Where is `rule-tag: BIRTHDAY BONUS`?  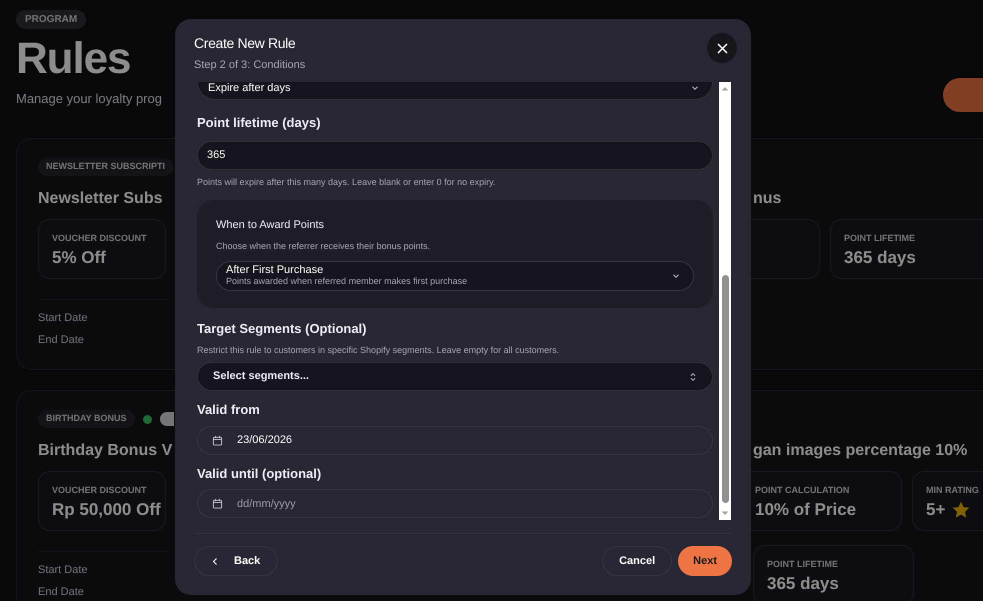
rule-tag: BIRTHDAY BONUS is located at coordinates (86, 419).